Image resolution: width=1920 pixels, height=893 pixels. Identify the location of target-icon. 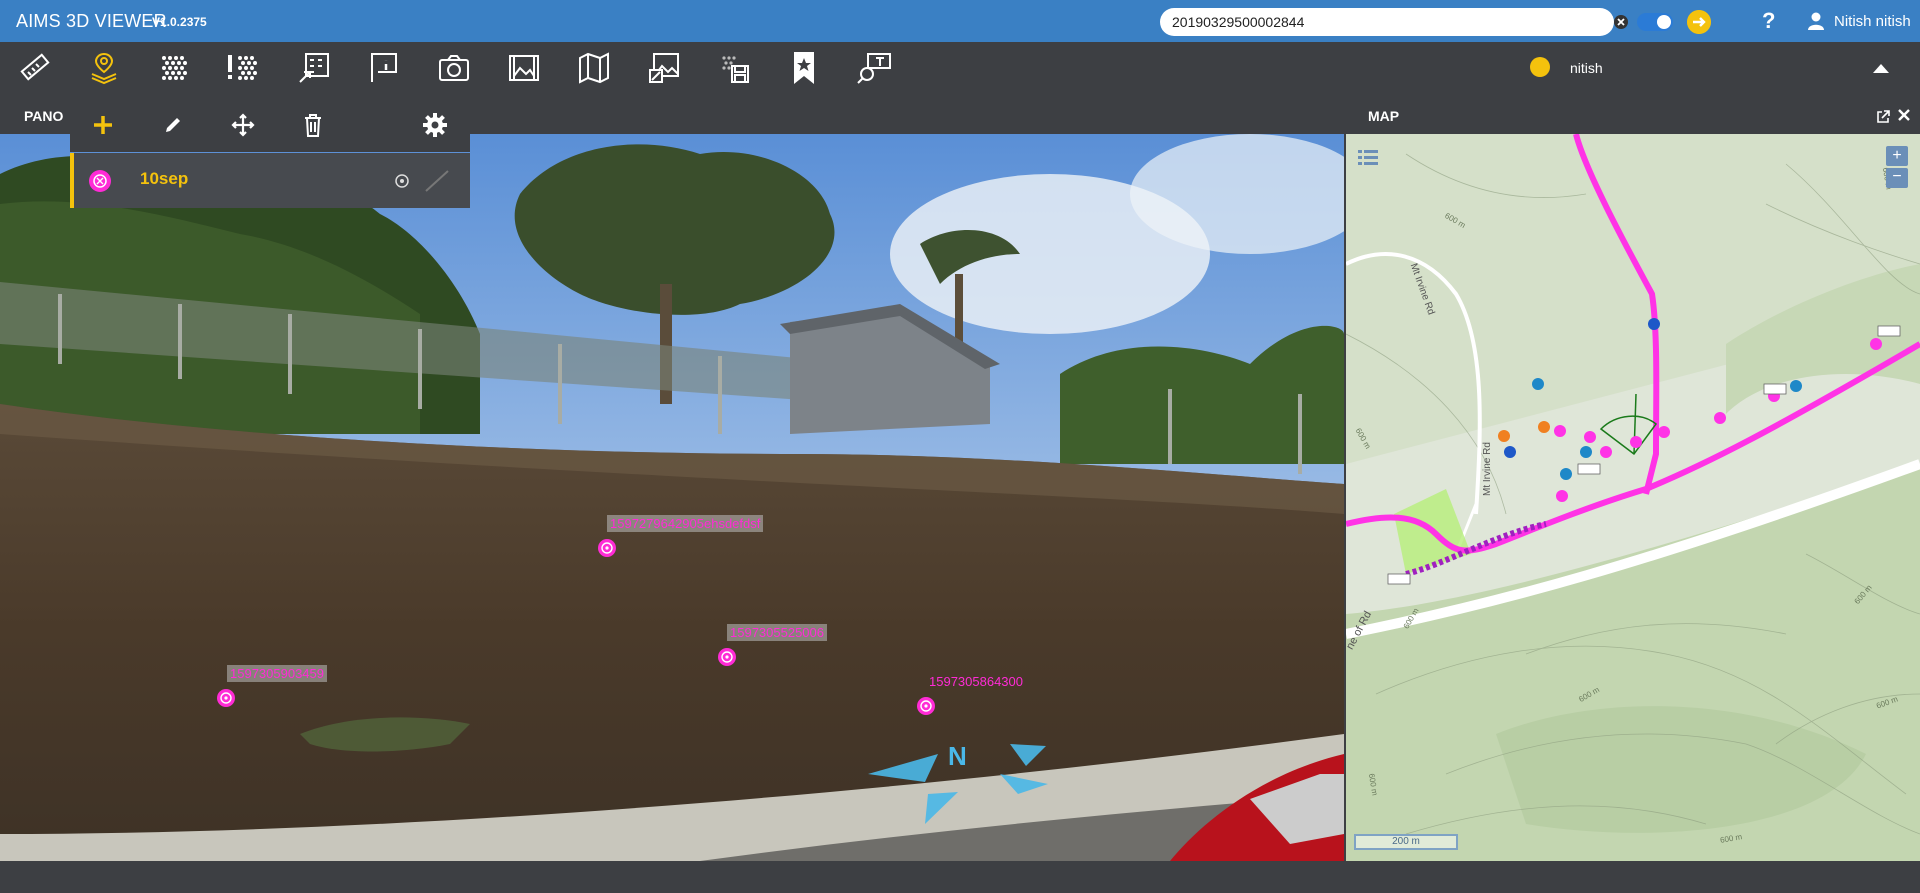
(402, 181).